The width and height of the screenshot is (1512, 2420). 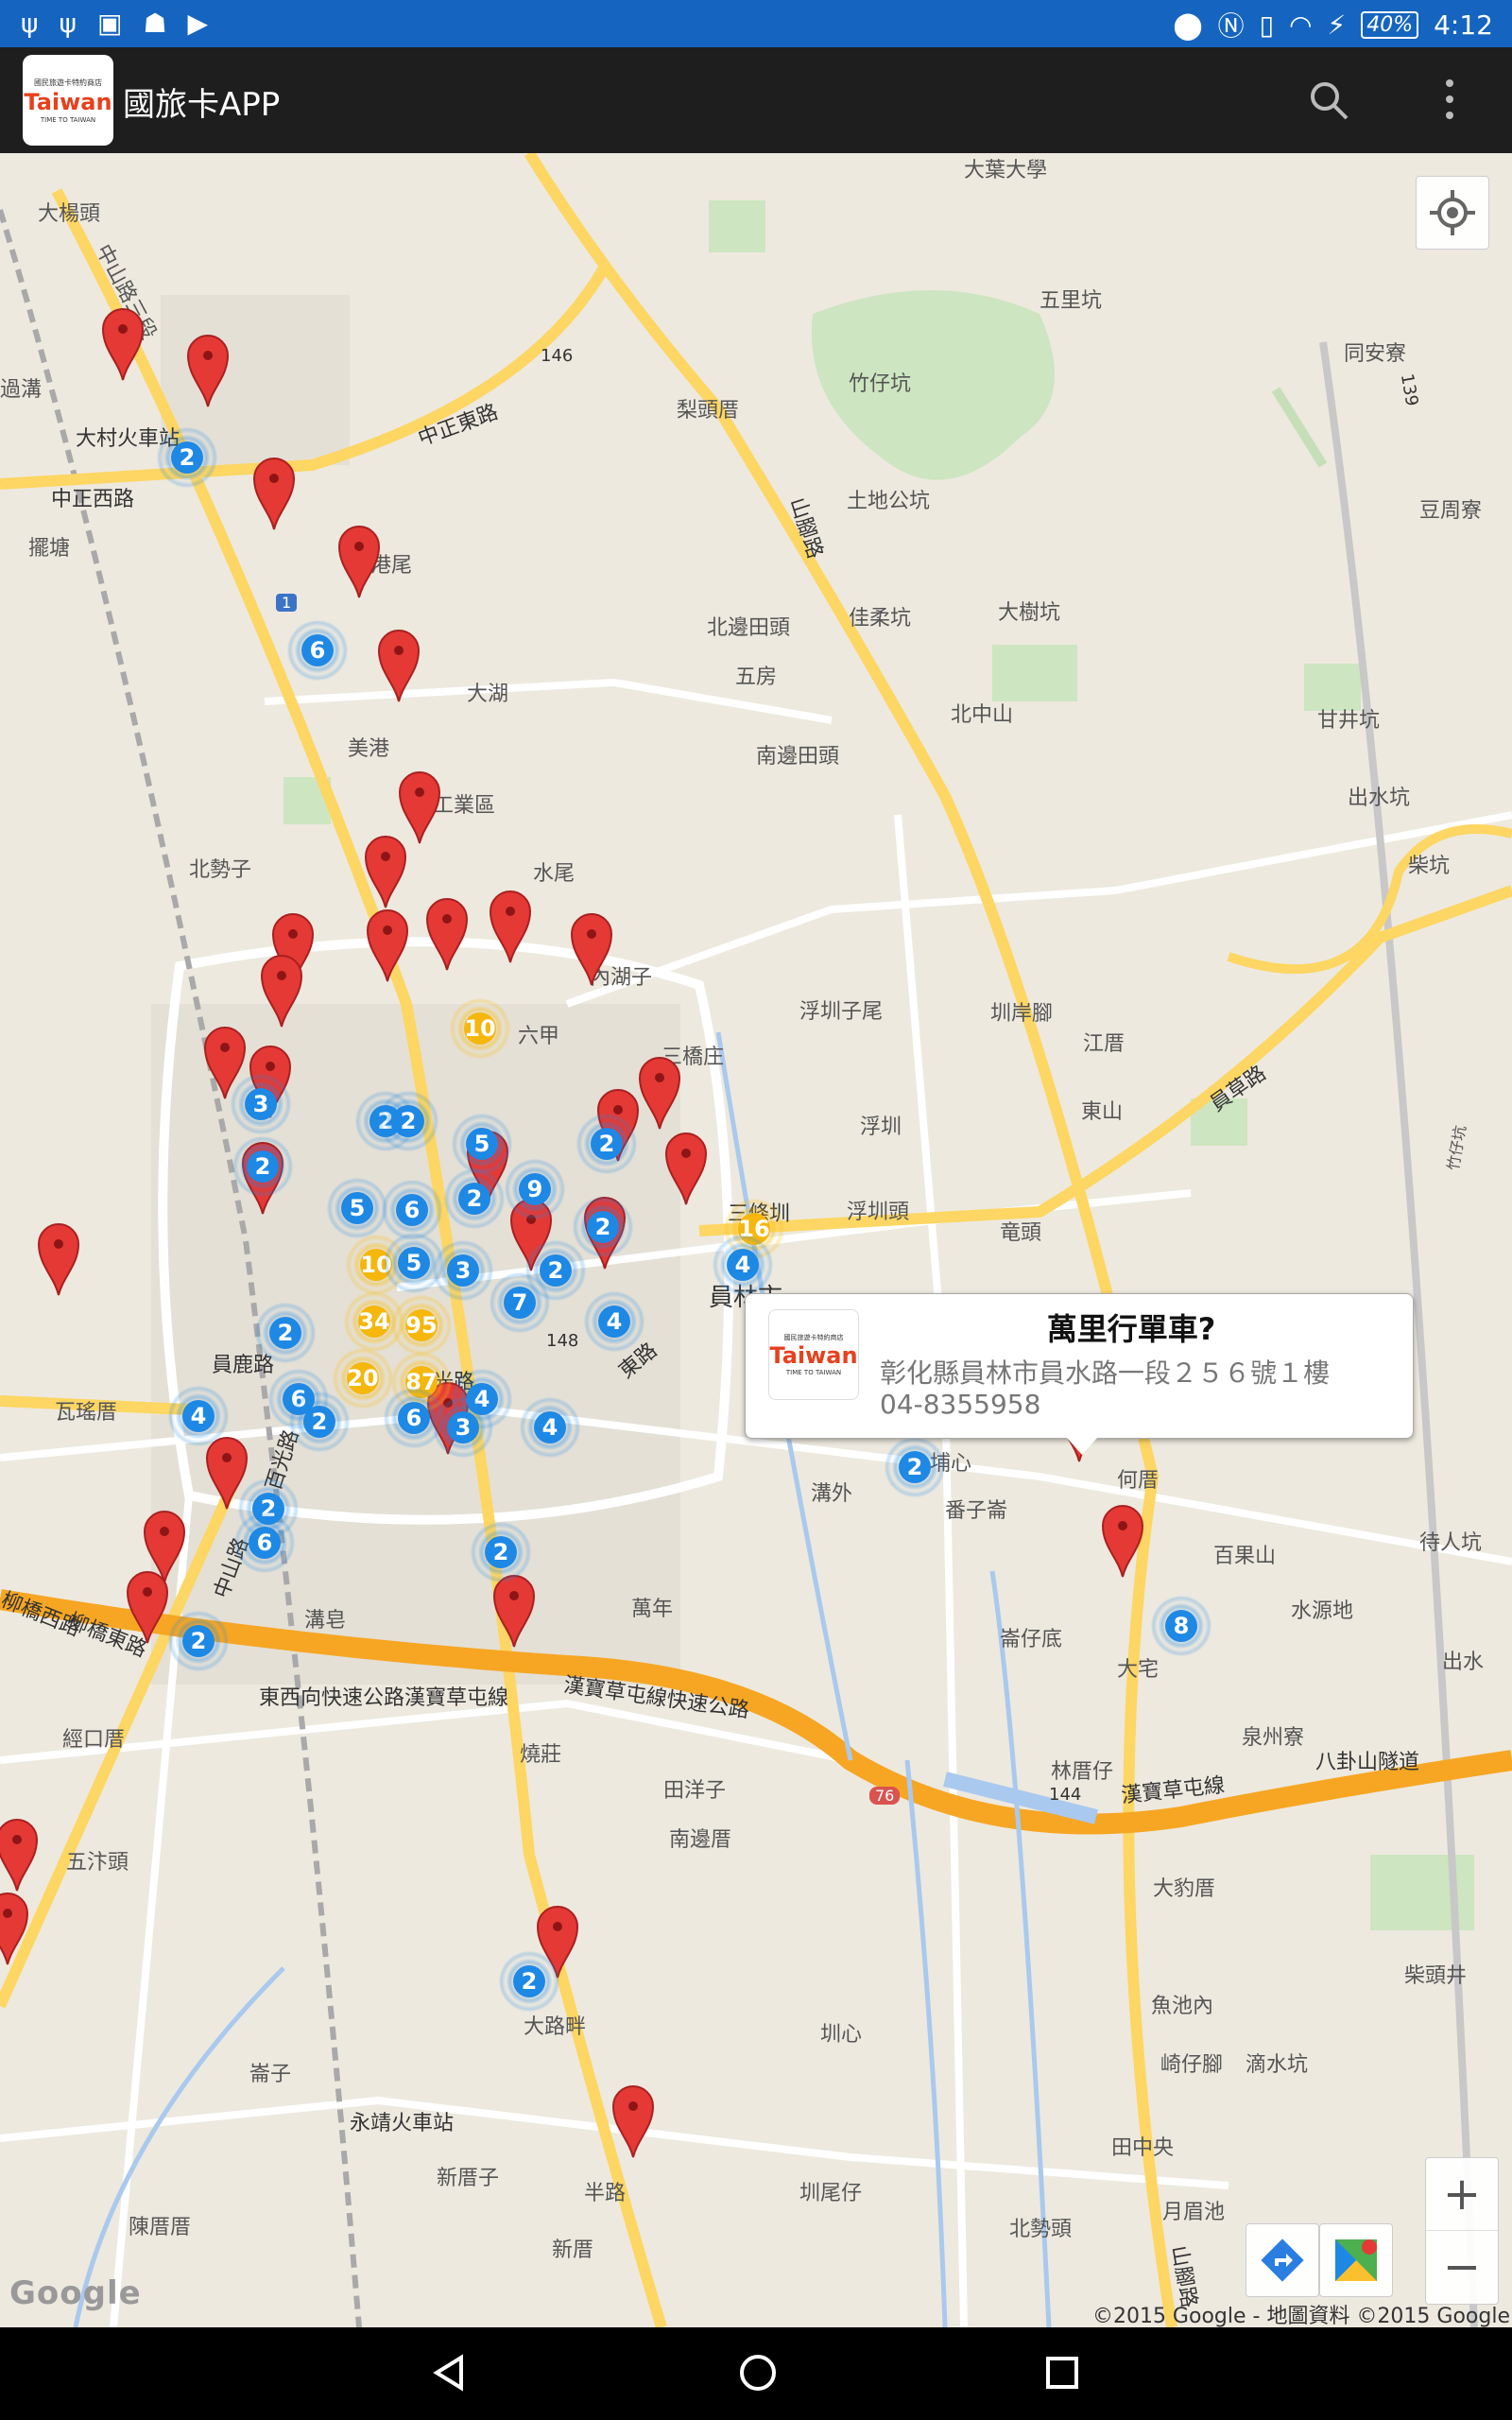 I want to click on store-logo: 國民旅遊卡特約商店 Taiwan TIME TO TAIWAN, so click(x=813, y=1354).